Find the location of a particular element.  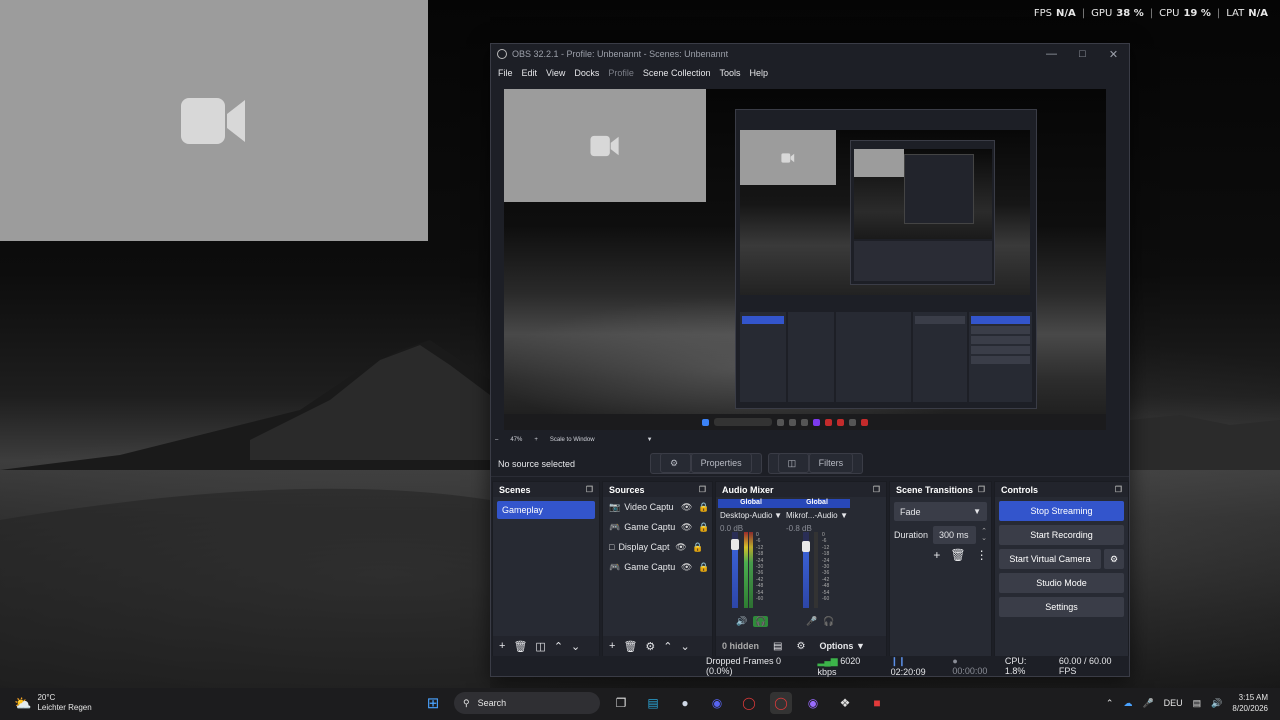

source-item: 📷 Video Captu 👁 🔒 is located at coordinates (657, 507).